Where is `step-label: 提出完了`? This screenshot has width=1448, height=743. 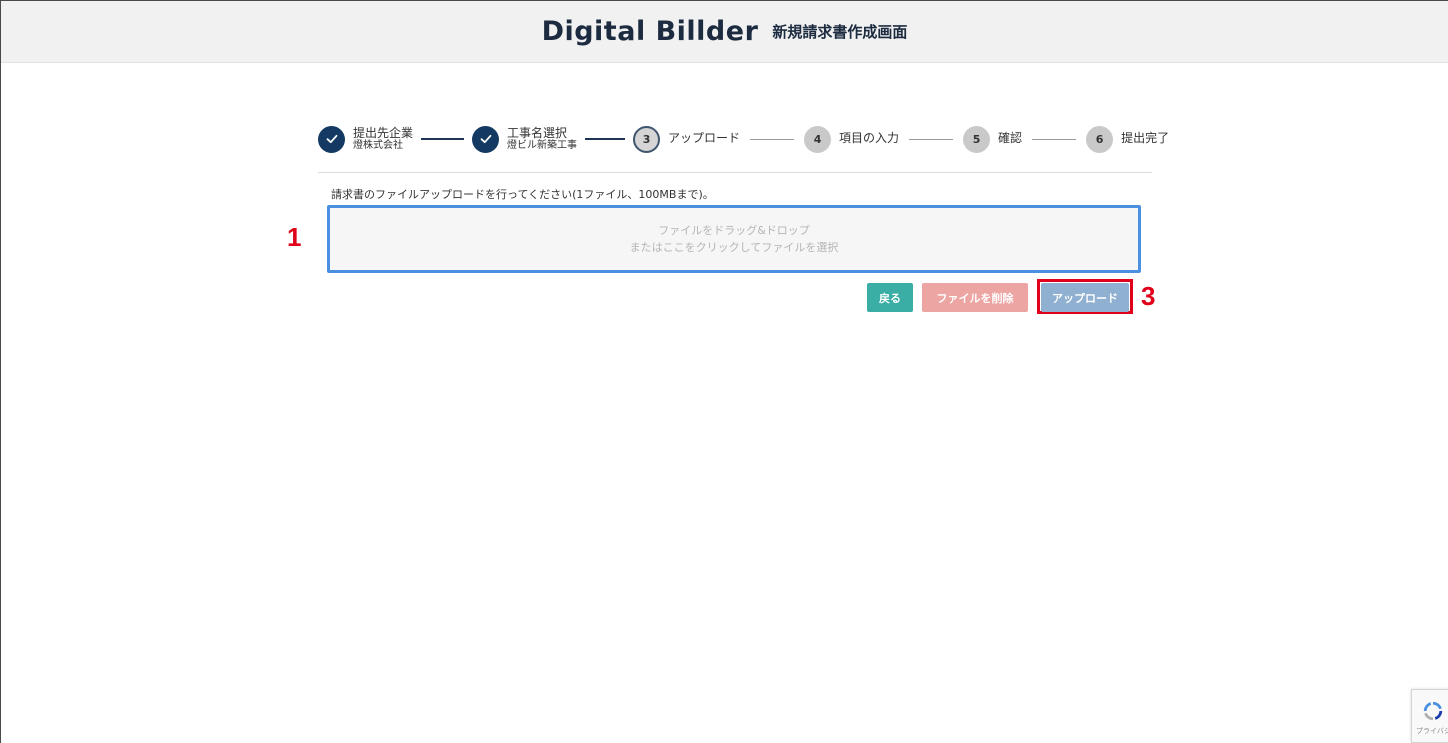
step-label: 提出完了 is located at coordinates (1145, 138).